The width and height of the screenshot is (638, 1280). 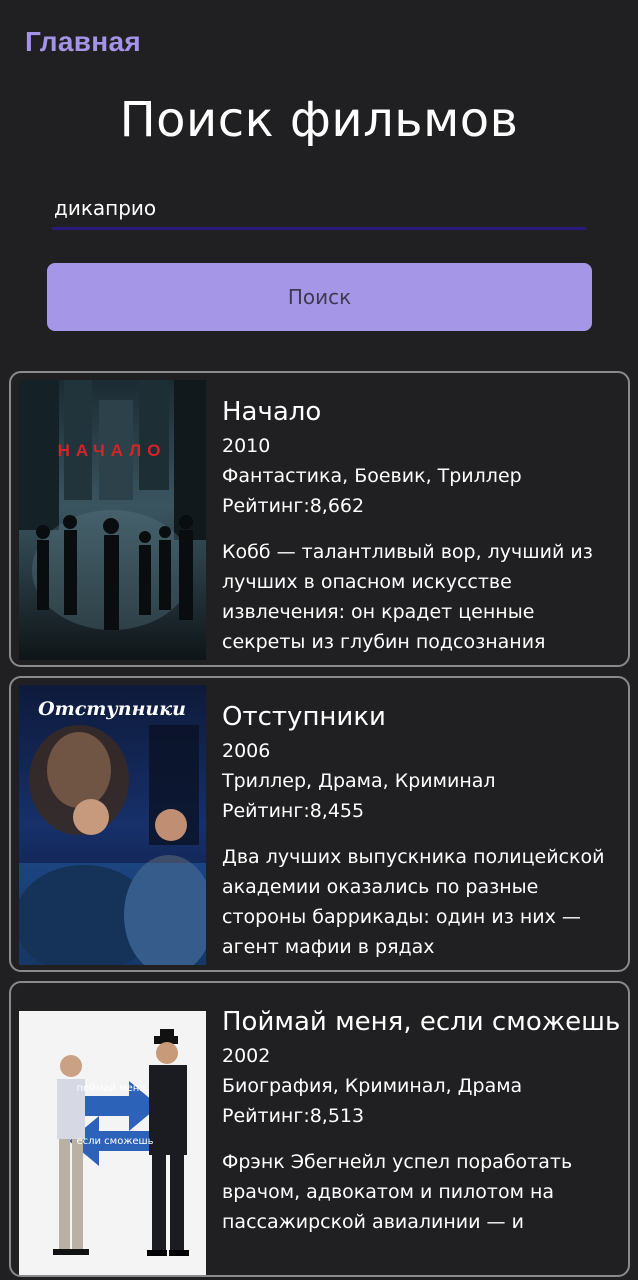 I want to click on search-button: Поиск, so click(x=319, y=297).